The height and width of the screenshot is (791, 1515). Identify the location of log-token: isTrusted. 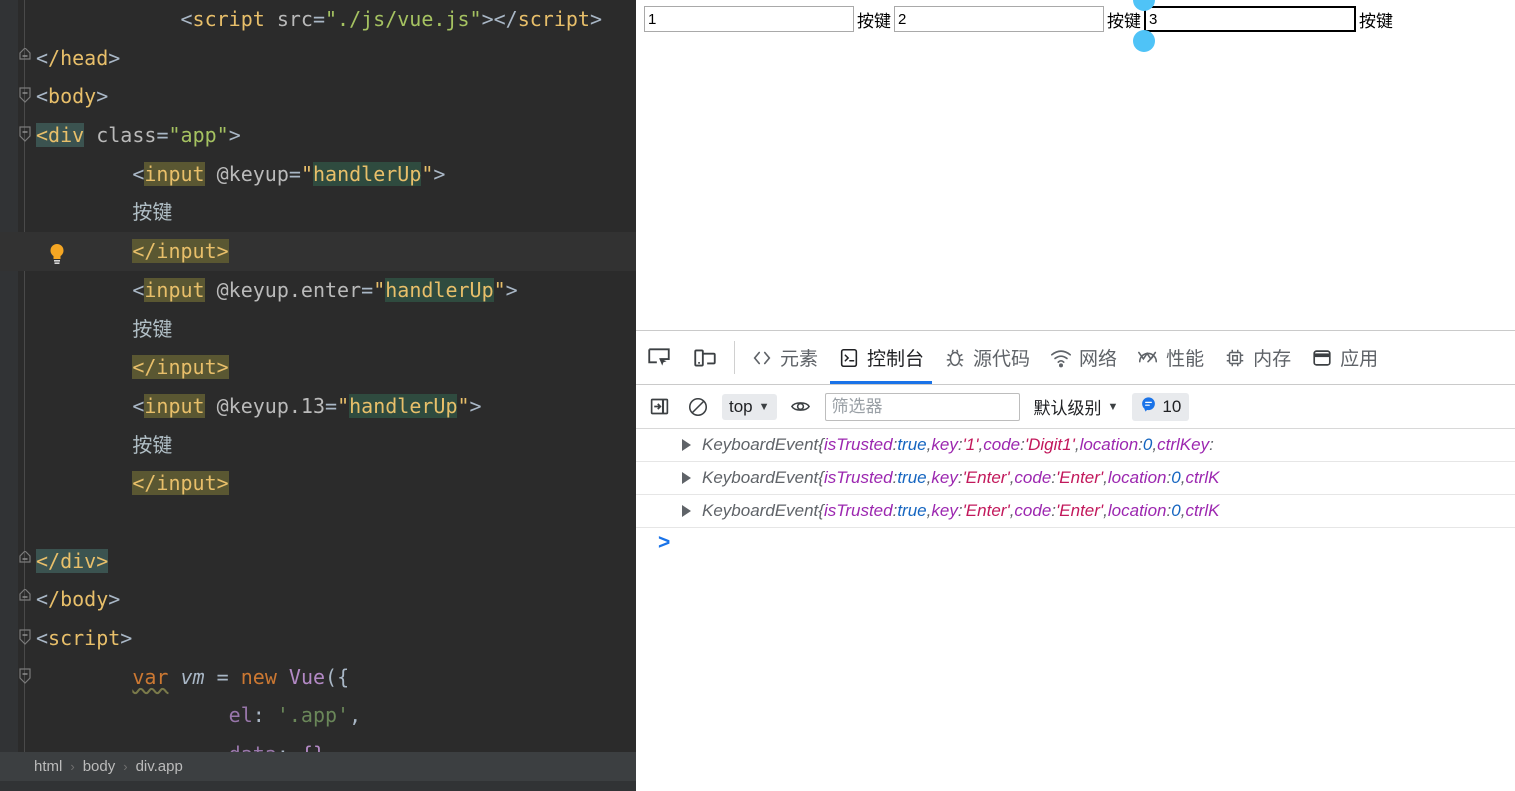
(858, 510).